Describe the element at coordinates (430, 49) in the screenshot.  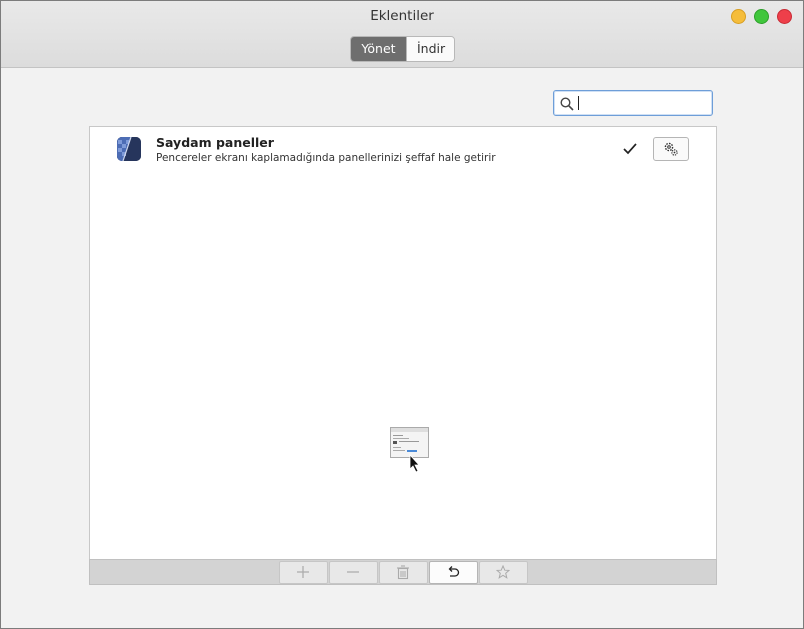
I see `tab-download: İndir` at that location.